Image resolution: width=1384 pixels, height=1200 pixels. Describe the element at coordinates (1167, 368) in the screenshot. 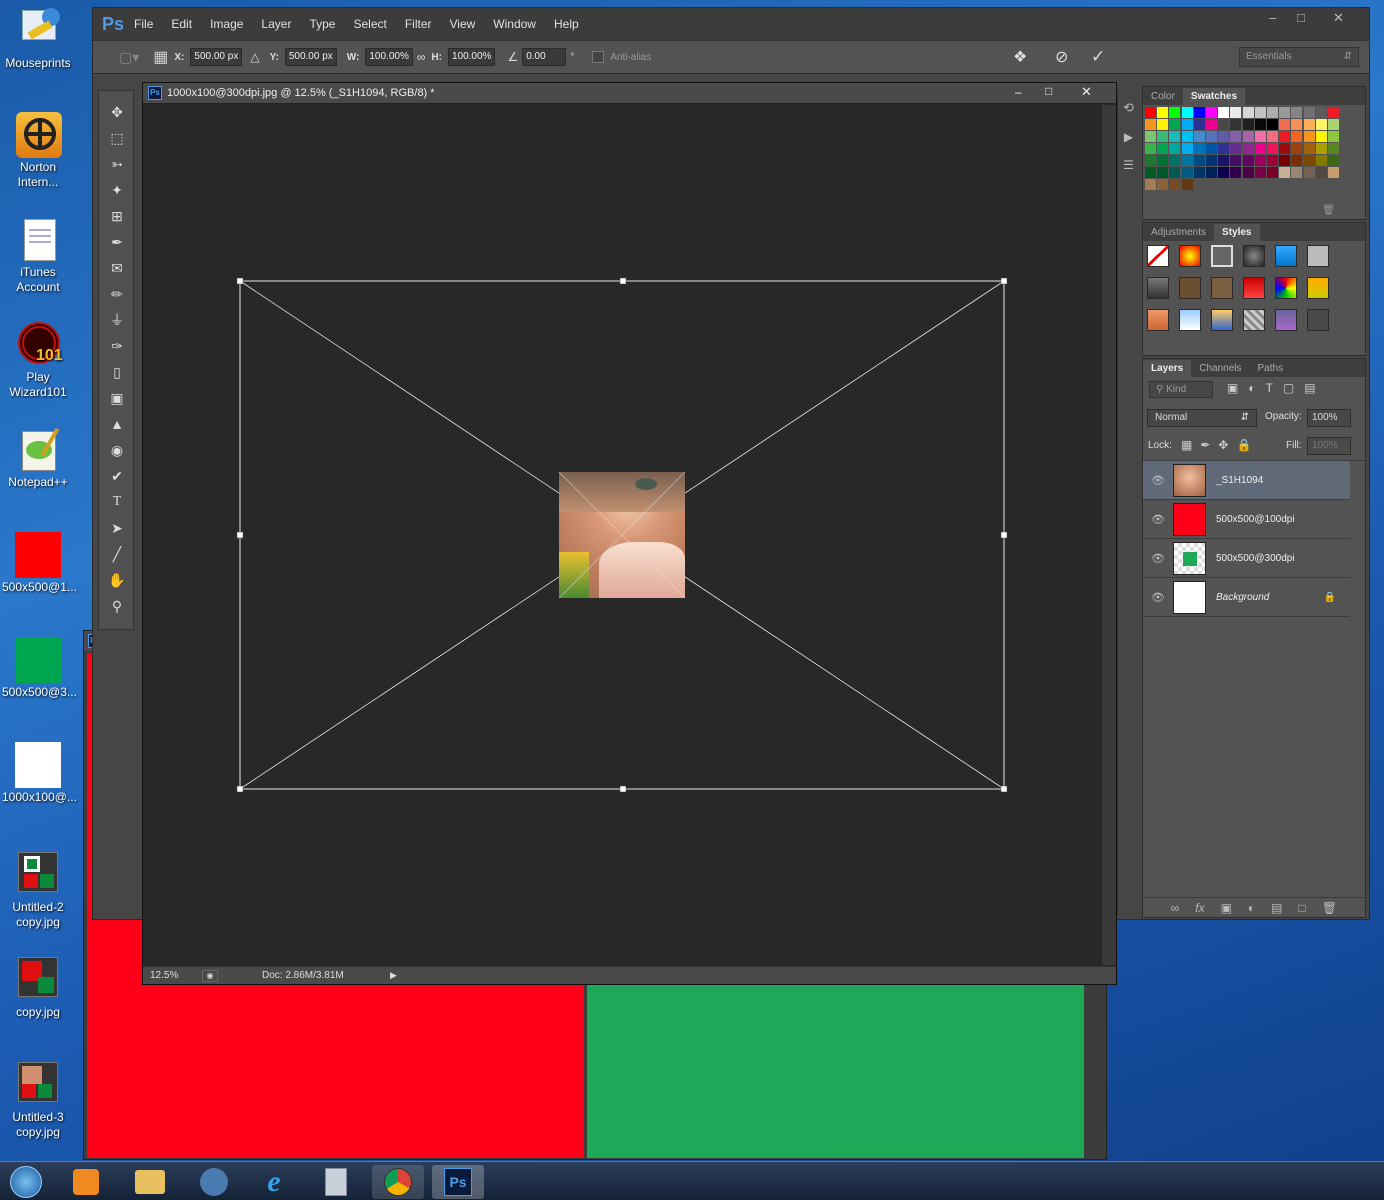

I see `tab-layers: Layers` at that location.